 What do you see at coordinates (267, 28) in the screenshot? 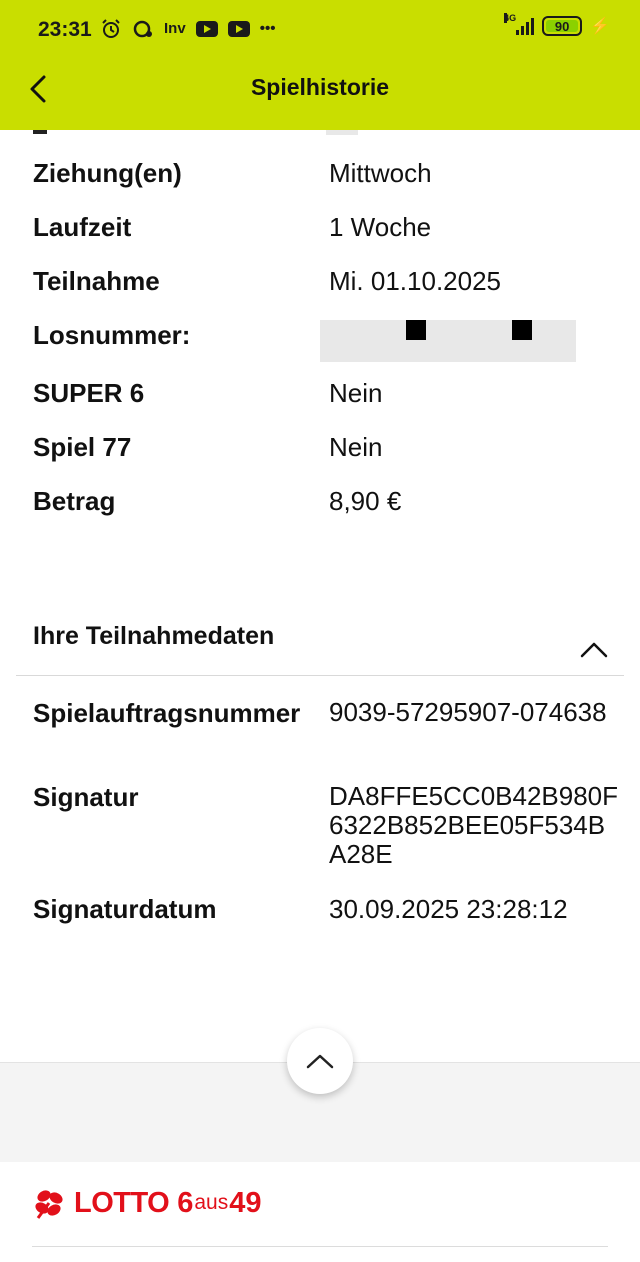
I see `more-dots-icon: •••` at bounding box center [267, 28].